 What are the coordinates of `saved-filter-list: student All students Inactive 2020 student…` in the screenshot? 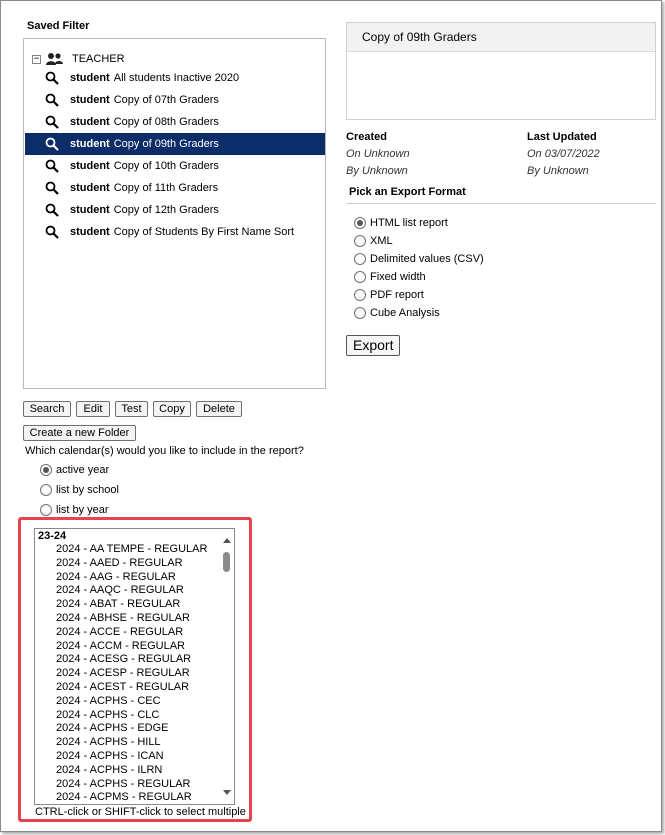 It's located at (175, 155).